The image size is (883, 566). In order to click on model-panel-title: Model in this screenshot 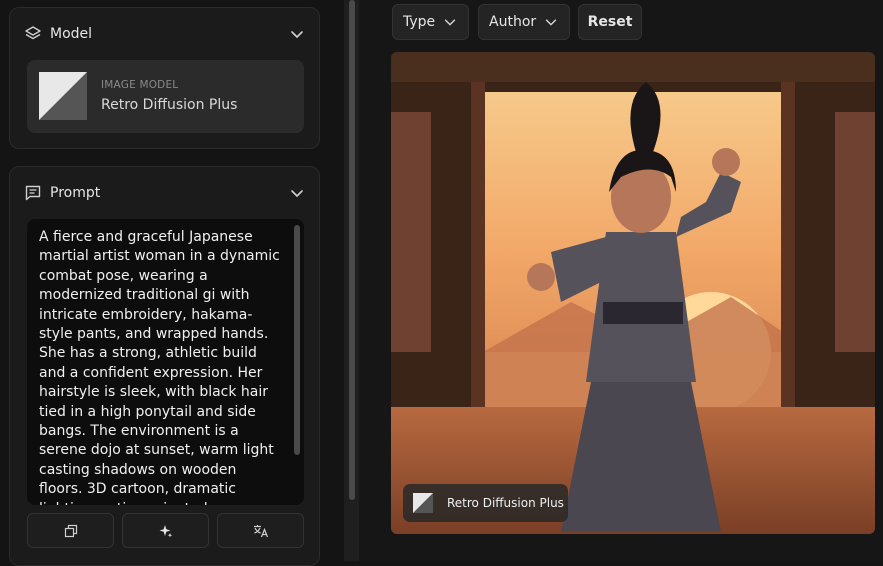, I will do `click(71, 34)`.